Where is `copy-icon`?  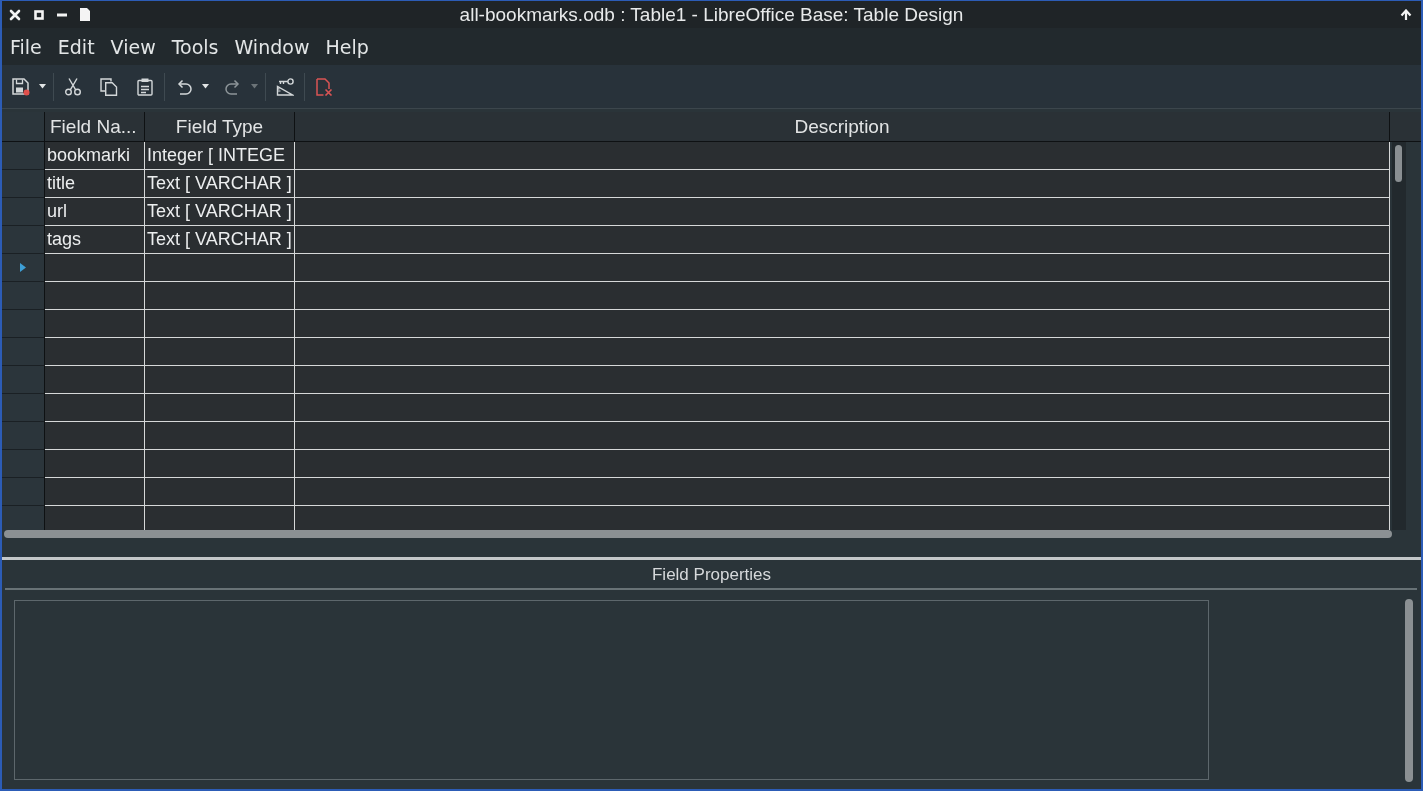 copy-icon is located at coordinates (109, 86).